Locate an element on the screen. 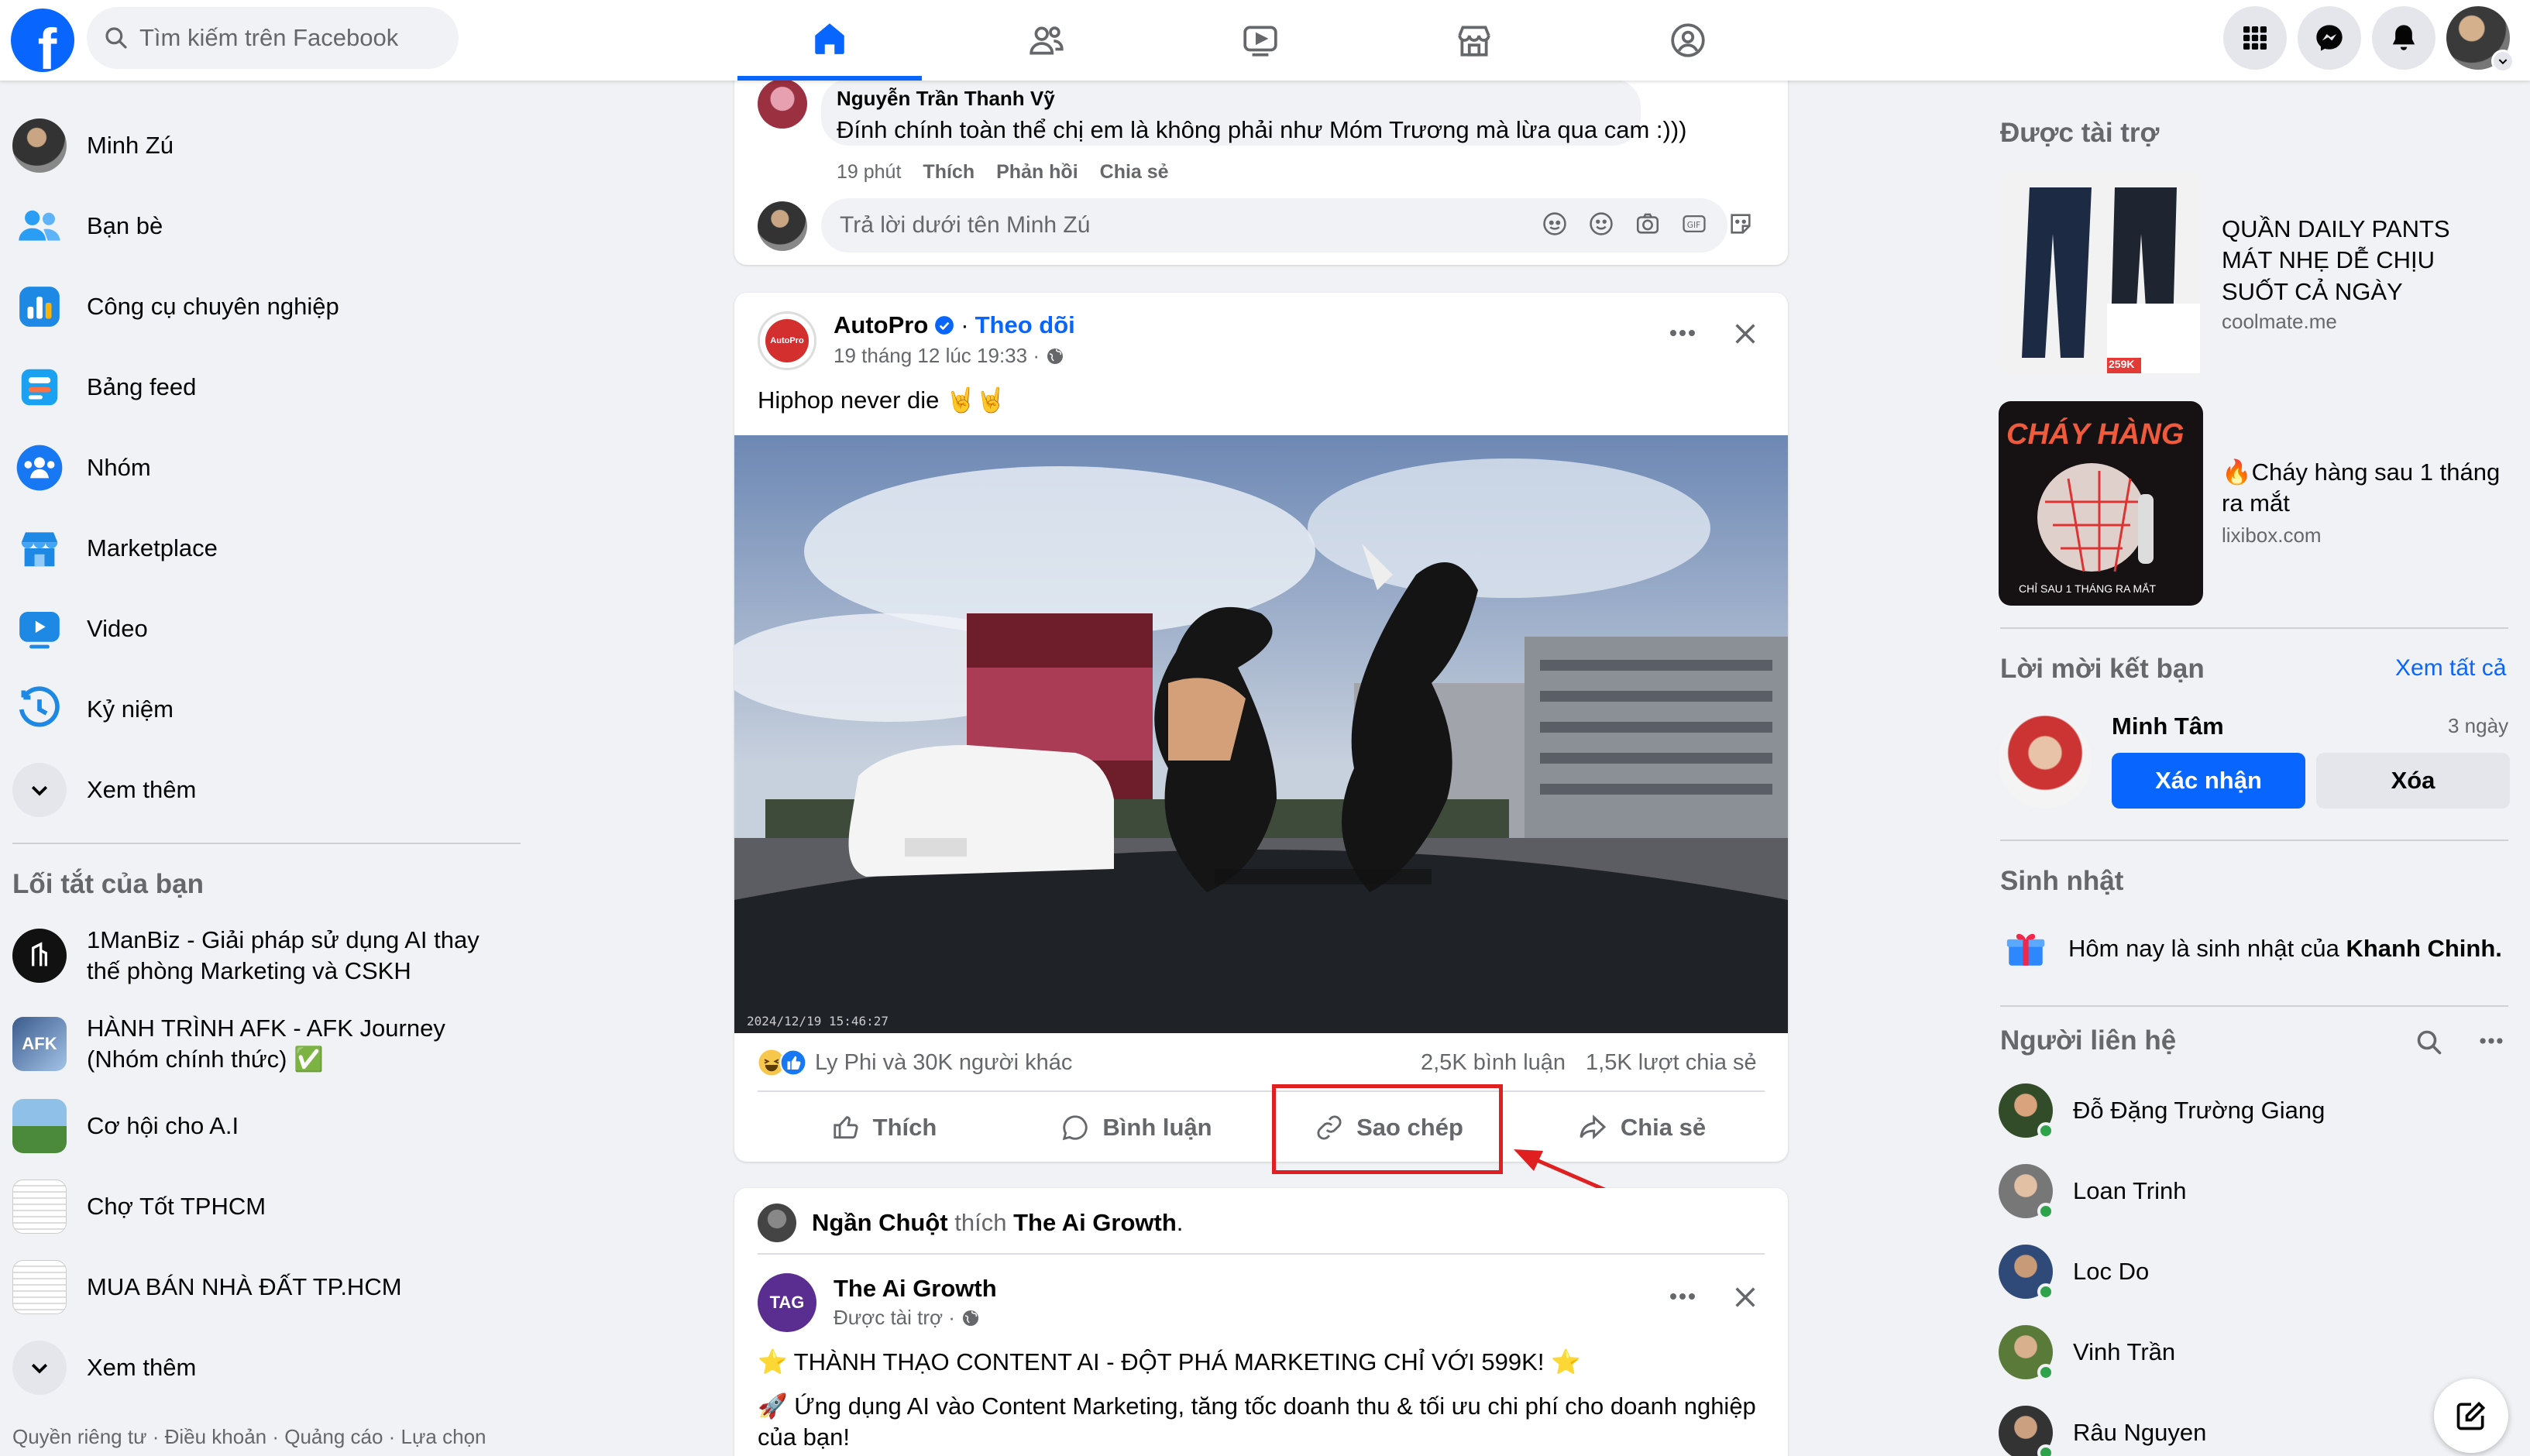 The image size is (2530, 1456). request-name: Minh Tâm is located at coordinates (2168, 727).